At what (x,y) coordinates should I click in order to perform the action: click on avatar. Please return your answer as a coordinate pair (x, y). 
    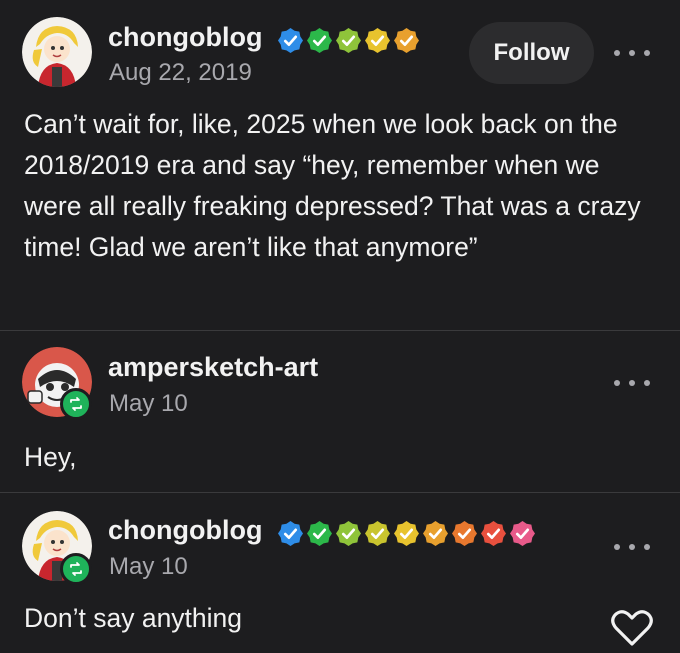
    Looking at the image, I should click on (57, 52).